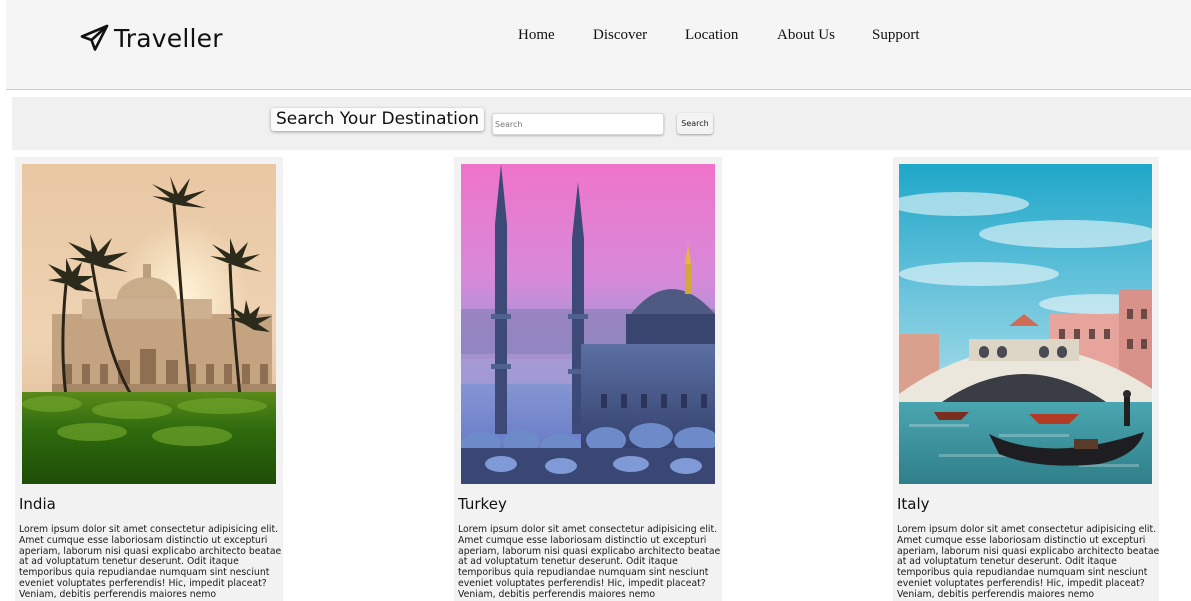  What do you see at coordinates (902, 35) in the screenshot?
I see `nav-support: Support` at bounding box center [902, 35].